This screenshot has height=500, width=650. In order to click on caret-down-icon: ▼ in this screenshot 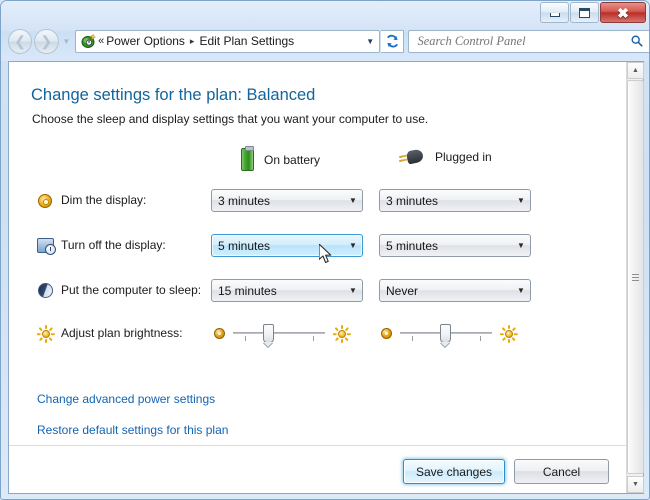, I will do `click(635, 484)`.